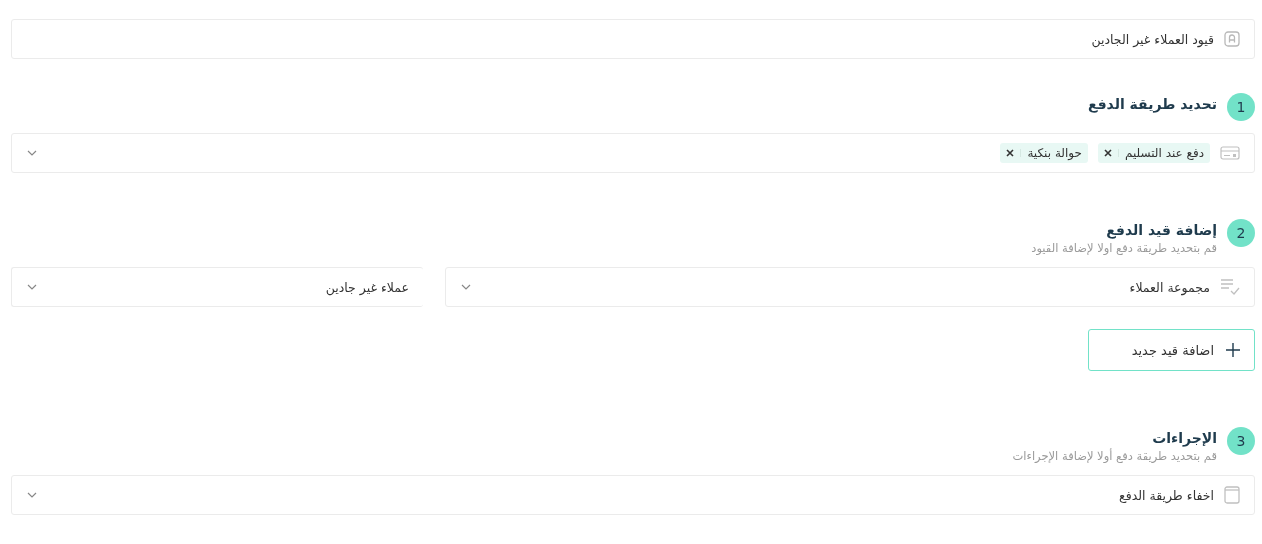  What do you see at coordinates (1152, 39) in the screenshot?
I see `field-value: قيود العملاء غير الجادين` at bounding box center [1152, 39].